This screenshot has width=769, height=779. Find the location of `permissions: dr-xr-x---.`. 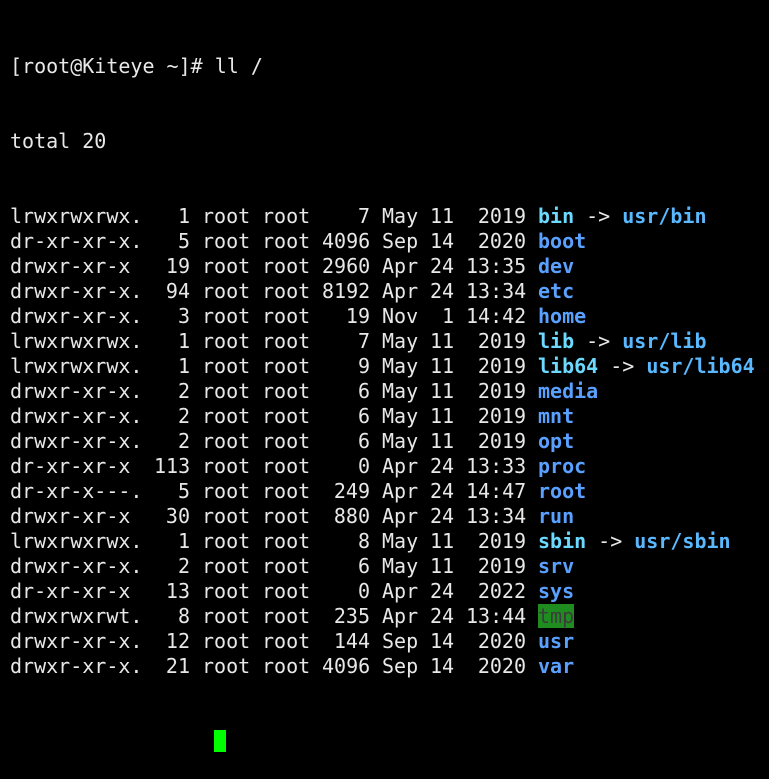

permissions: dr-xr-x---. is located at coordinates (76, 491).